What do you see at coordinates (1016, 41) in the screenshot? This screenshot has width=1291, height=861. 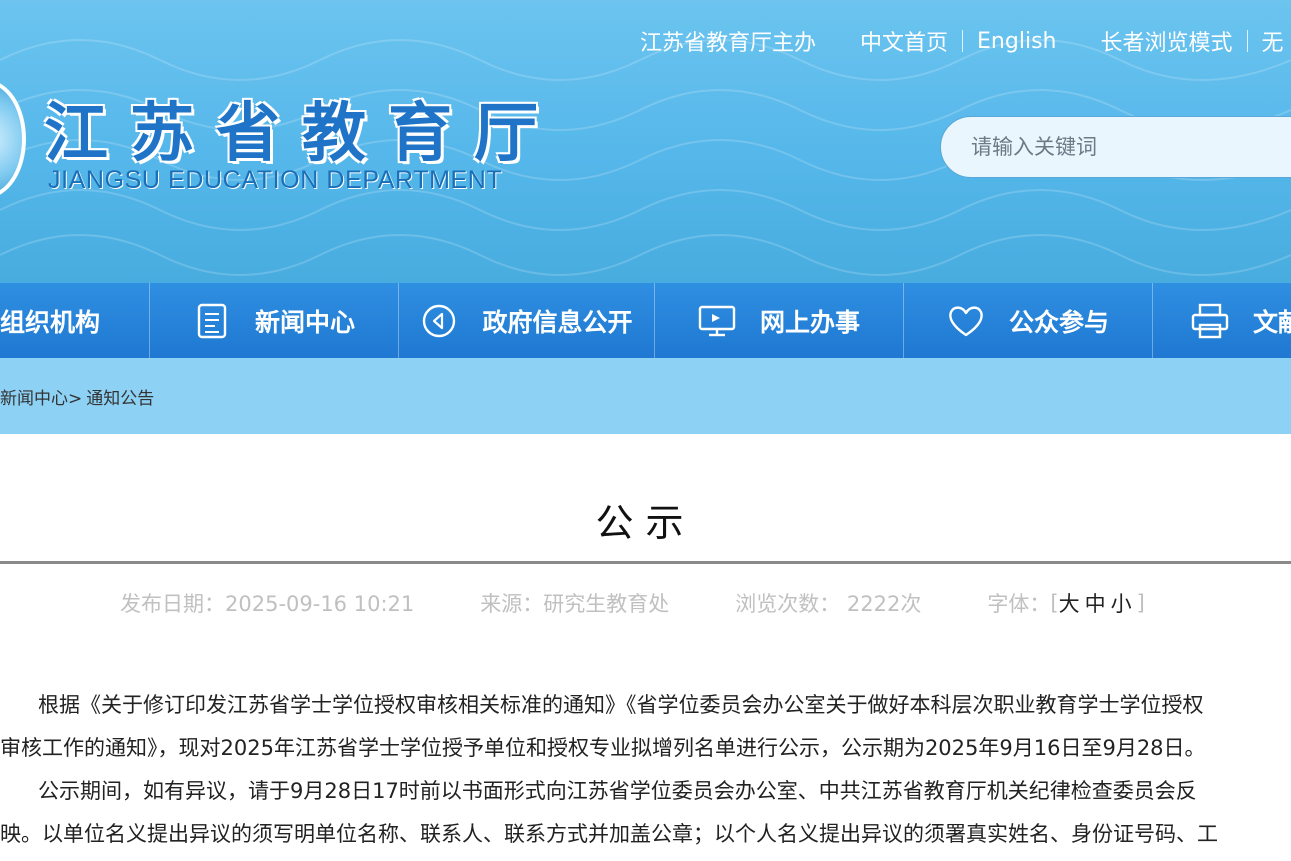 I see `link-english: English` at bounding box center [1016, 41].